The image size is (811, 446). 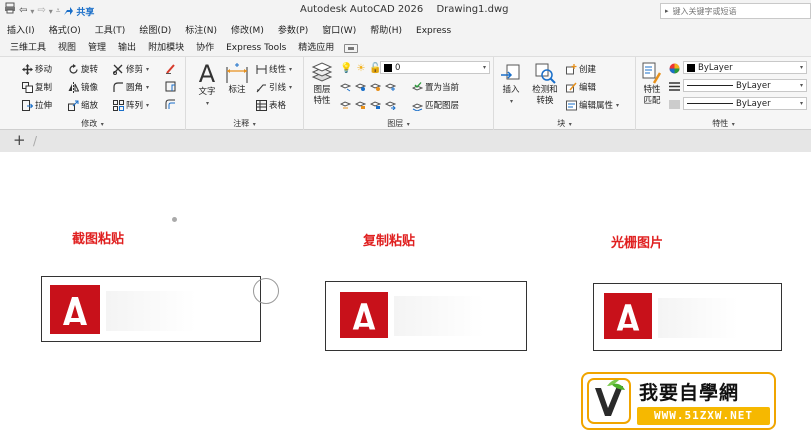 I want to click on tab-output: 输出, so click(x=127, y=48).